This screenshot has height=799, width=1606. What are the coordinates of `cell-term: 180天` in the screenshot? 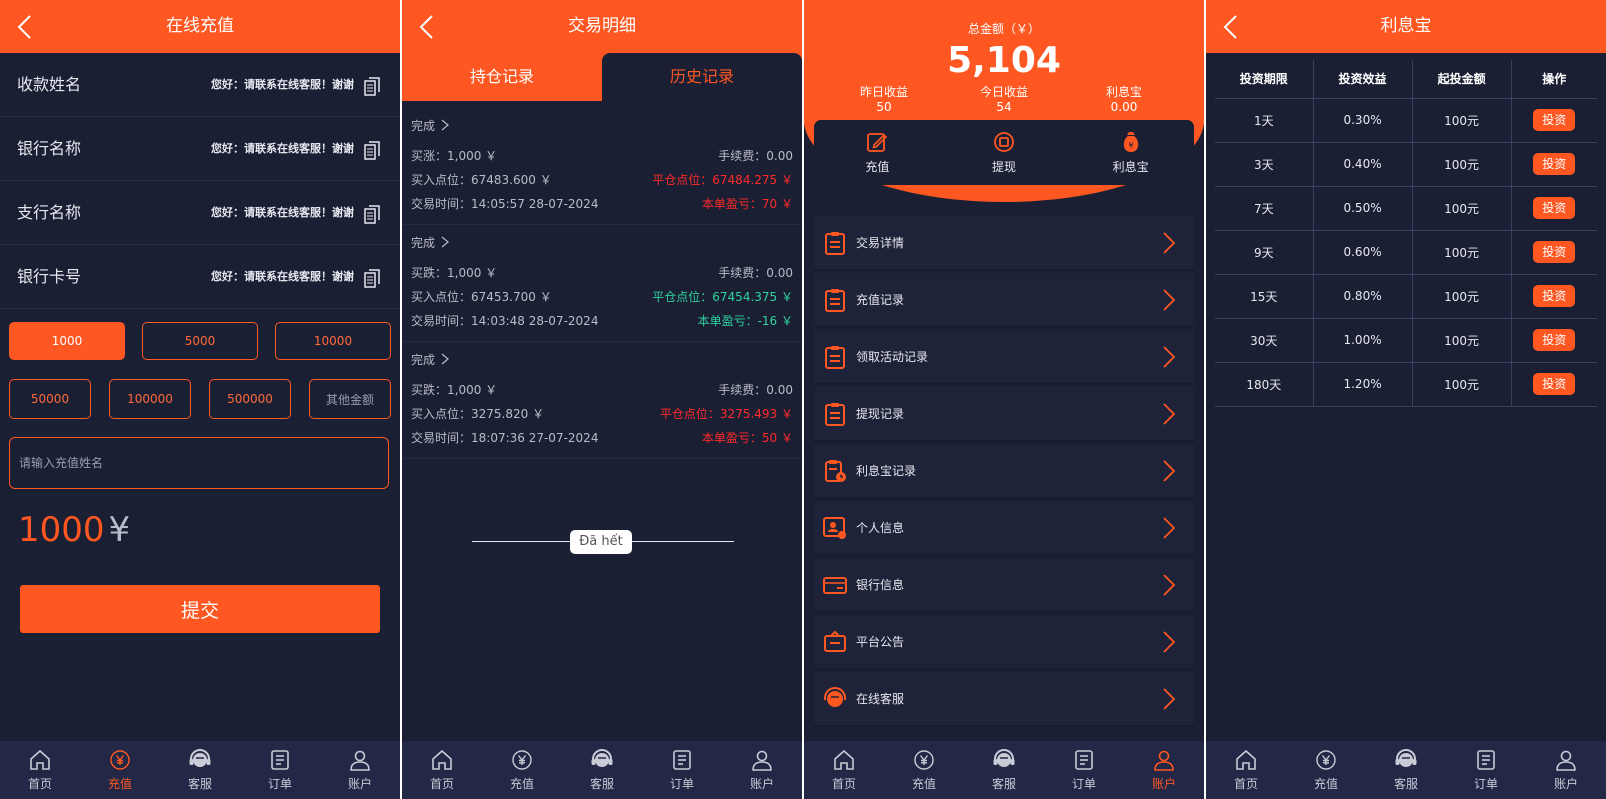 It's located at (1264, 384).